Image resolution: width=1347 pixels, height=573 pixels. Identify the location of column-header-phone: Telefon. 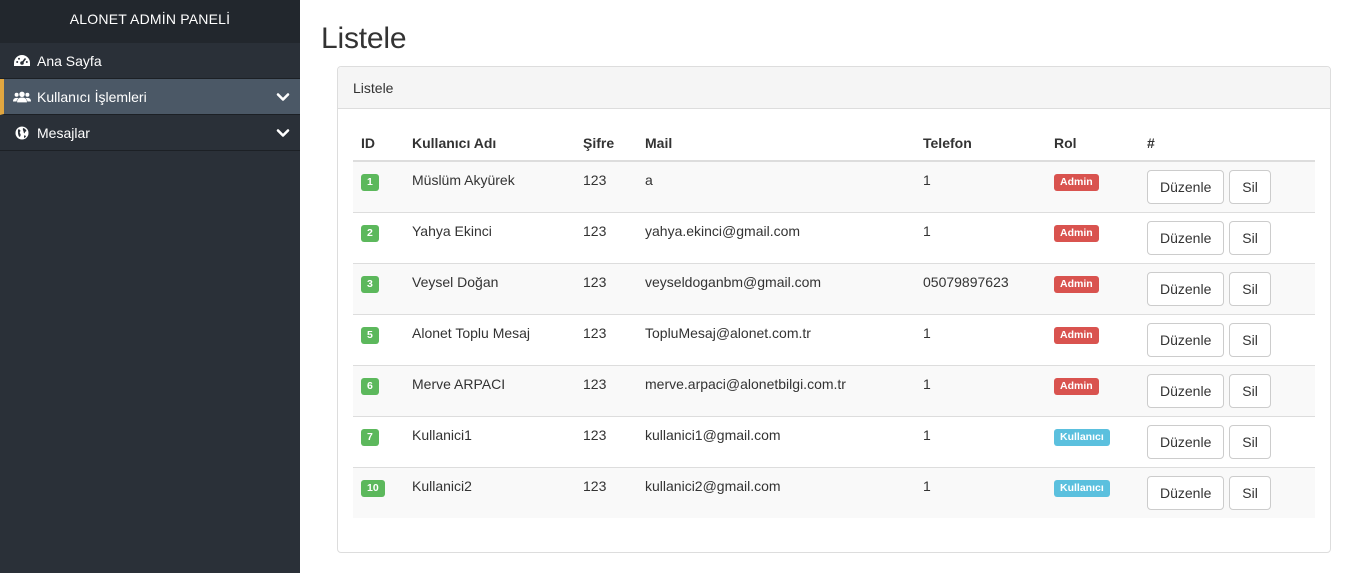
(980, 143).